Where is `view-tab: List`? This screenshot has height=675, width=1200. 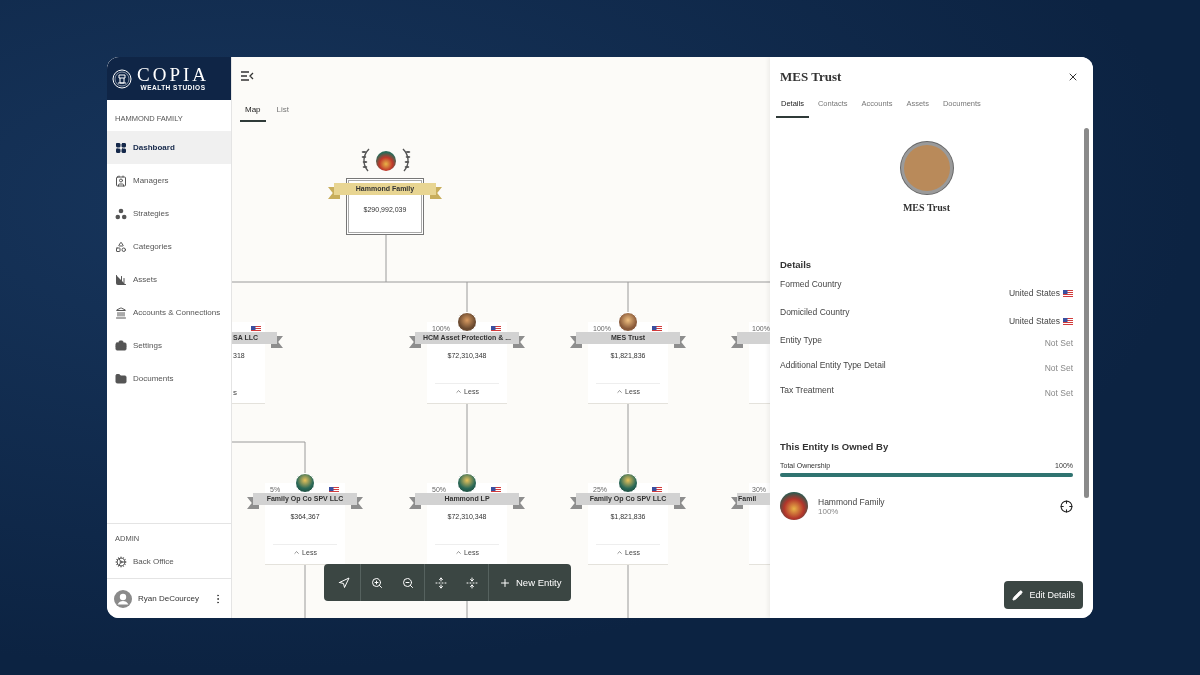 view-tab: List is located at coordinates (282, 111).